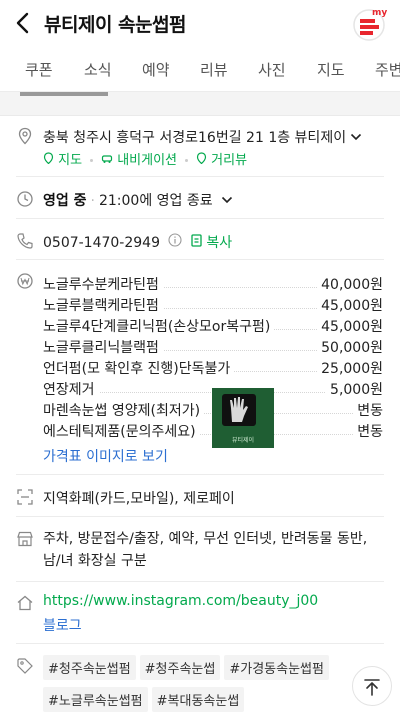  What do you see at coordinates (89, 667) in the screenshot?
I see `tag-chip: #청주속눈썹펌` at bounding box center [89, 667].